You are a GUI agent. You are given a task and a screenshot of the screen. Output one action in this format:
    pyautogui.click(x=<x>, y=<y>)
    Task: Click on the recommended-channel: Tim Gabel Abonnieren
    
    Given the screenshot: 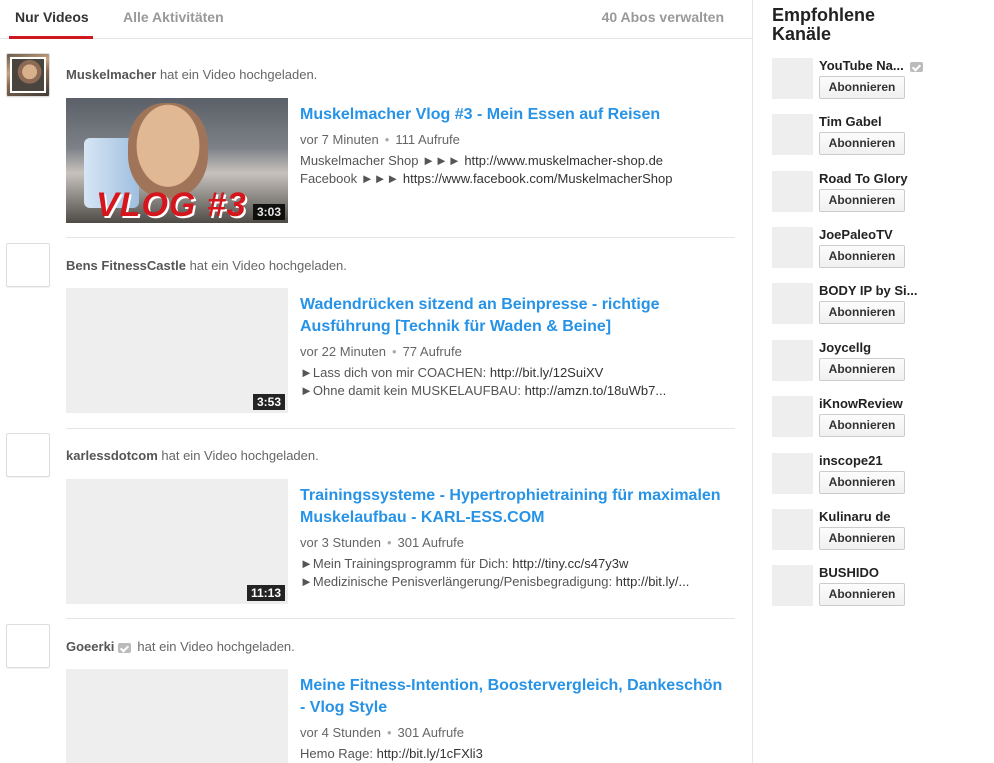 What is the action you would take?
    pyautogui.click(x=872, y=136)
    